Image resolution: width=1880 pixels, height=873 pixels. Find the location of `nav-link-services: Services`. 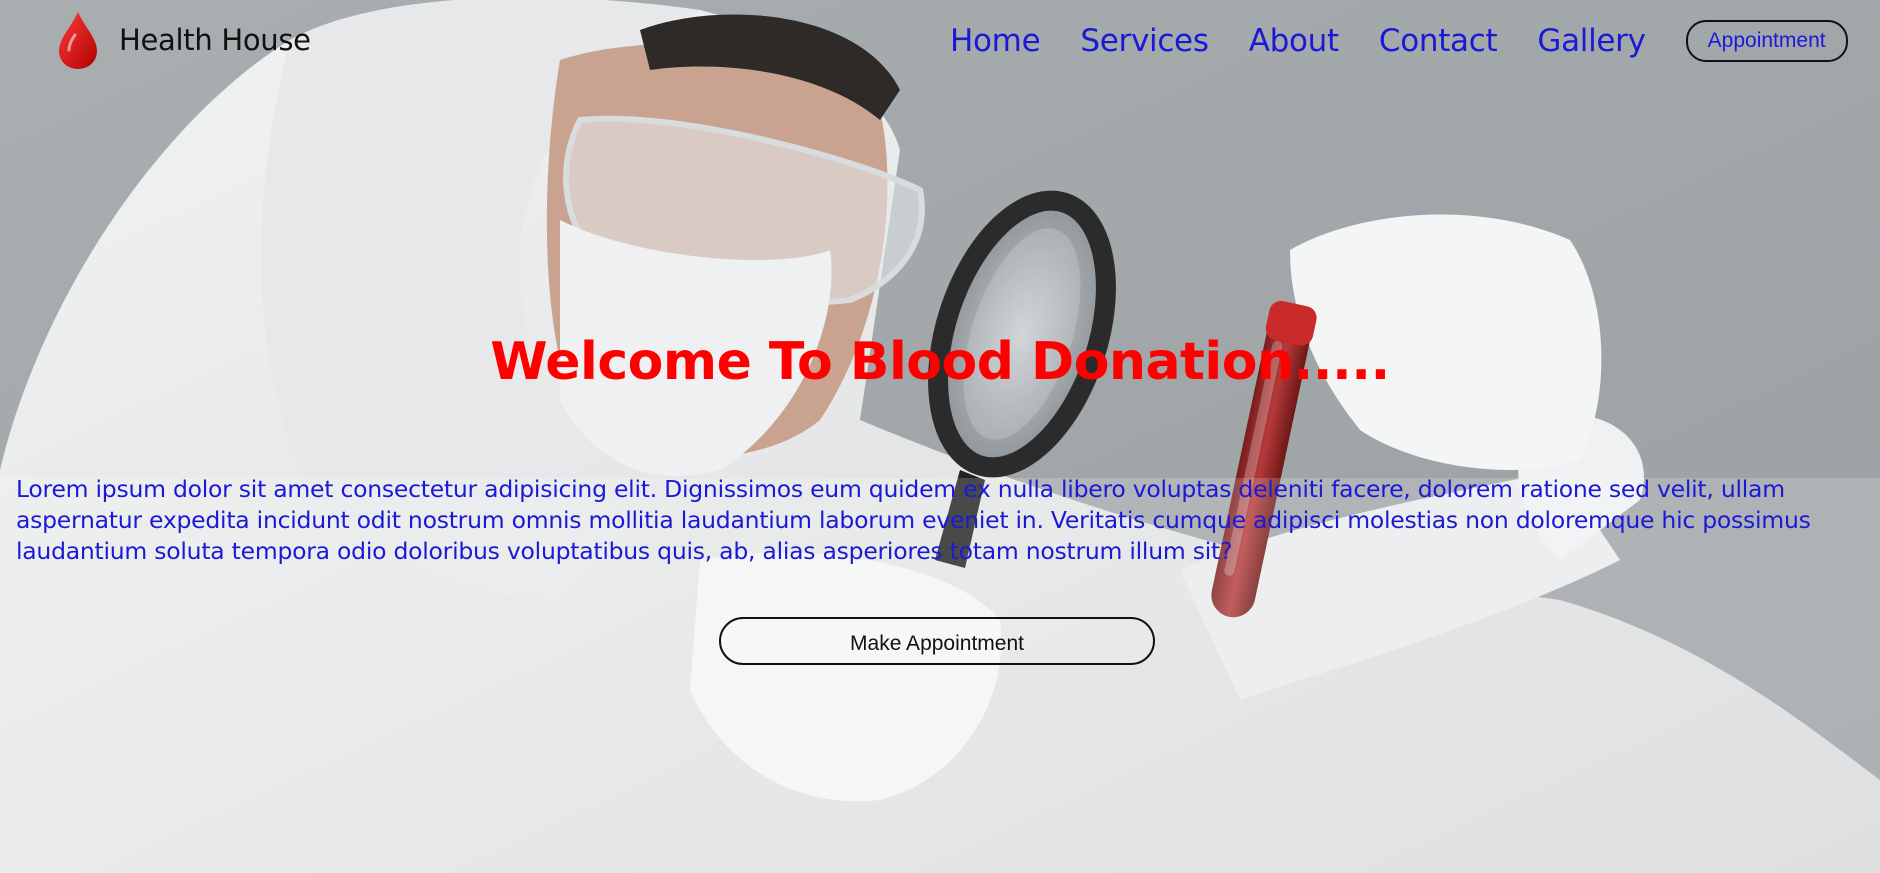

nav-link-services: Services is located at coordinates (1144, 41).